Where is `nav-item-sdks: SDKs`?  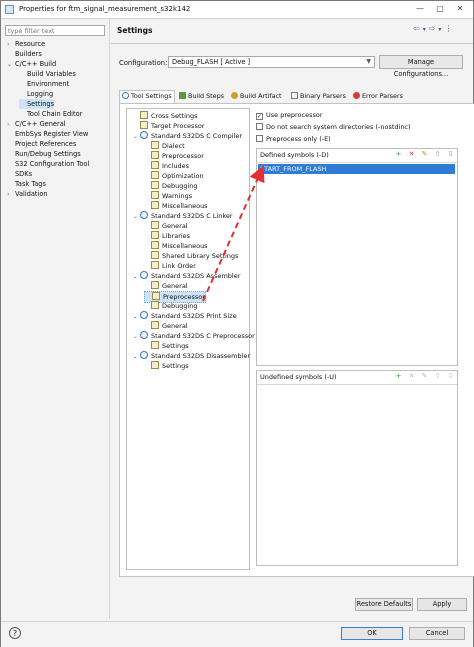
nav-item-sdks: SDKs is located at coordinates (19, 174).